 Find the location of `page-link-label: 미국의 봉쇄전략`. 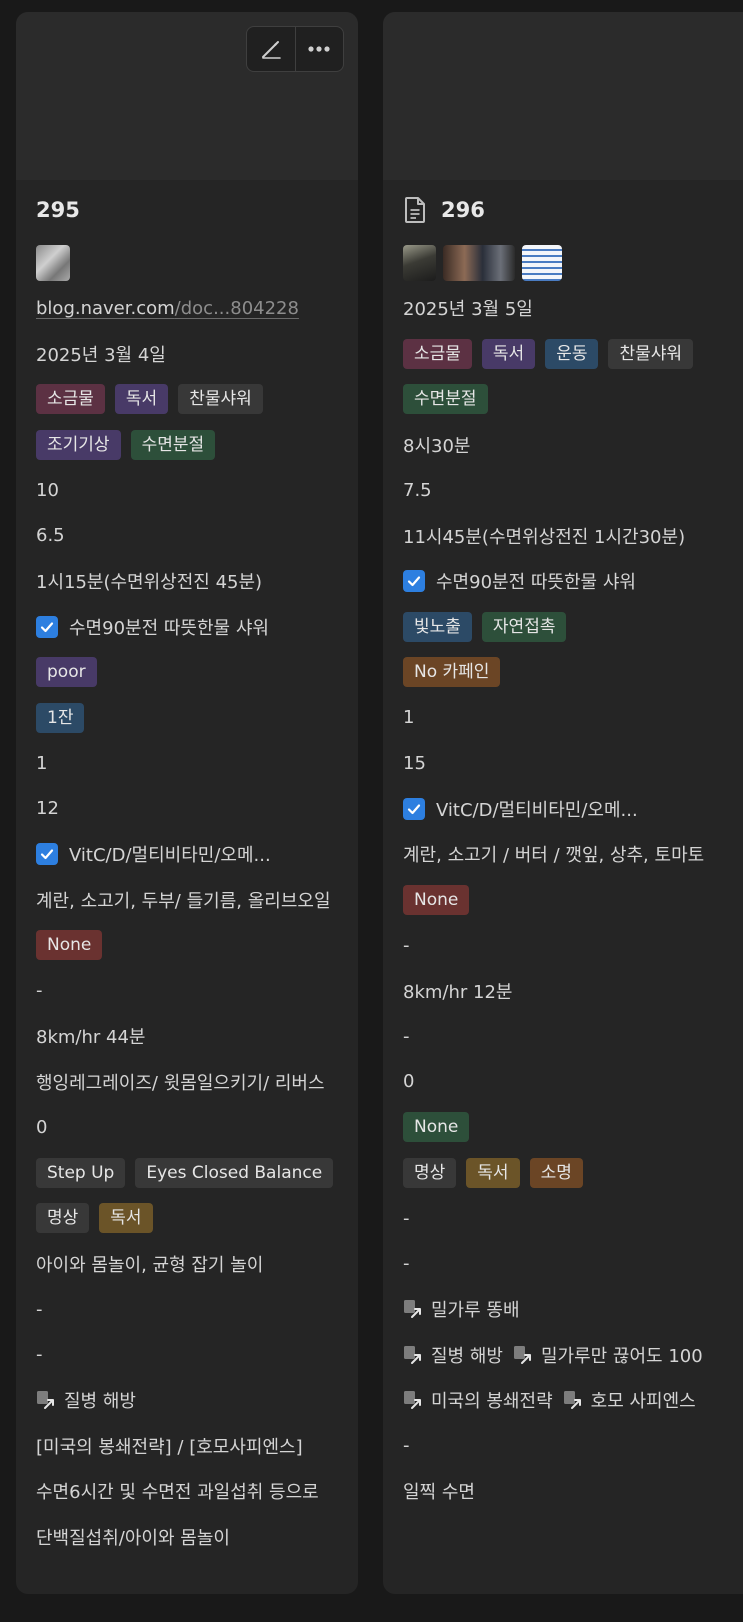

page-link-label: 미국의 봉쇄전략 is located at coordinates (492, 1402).